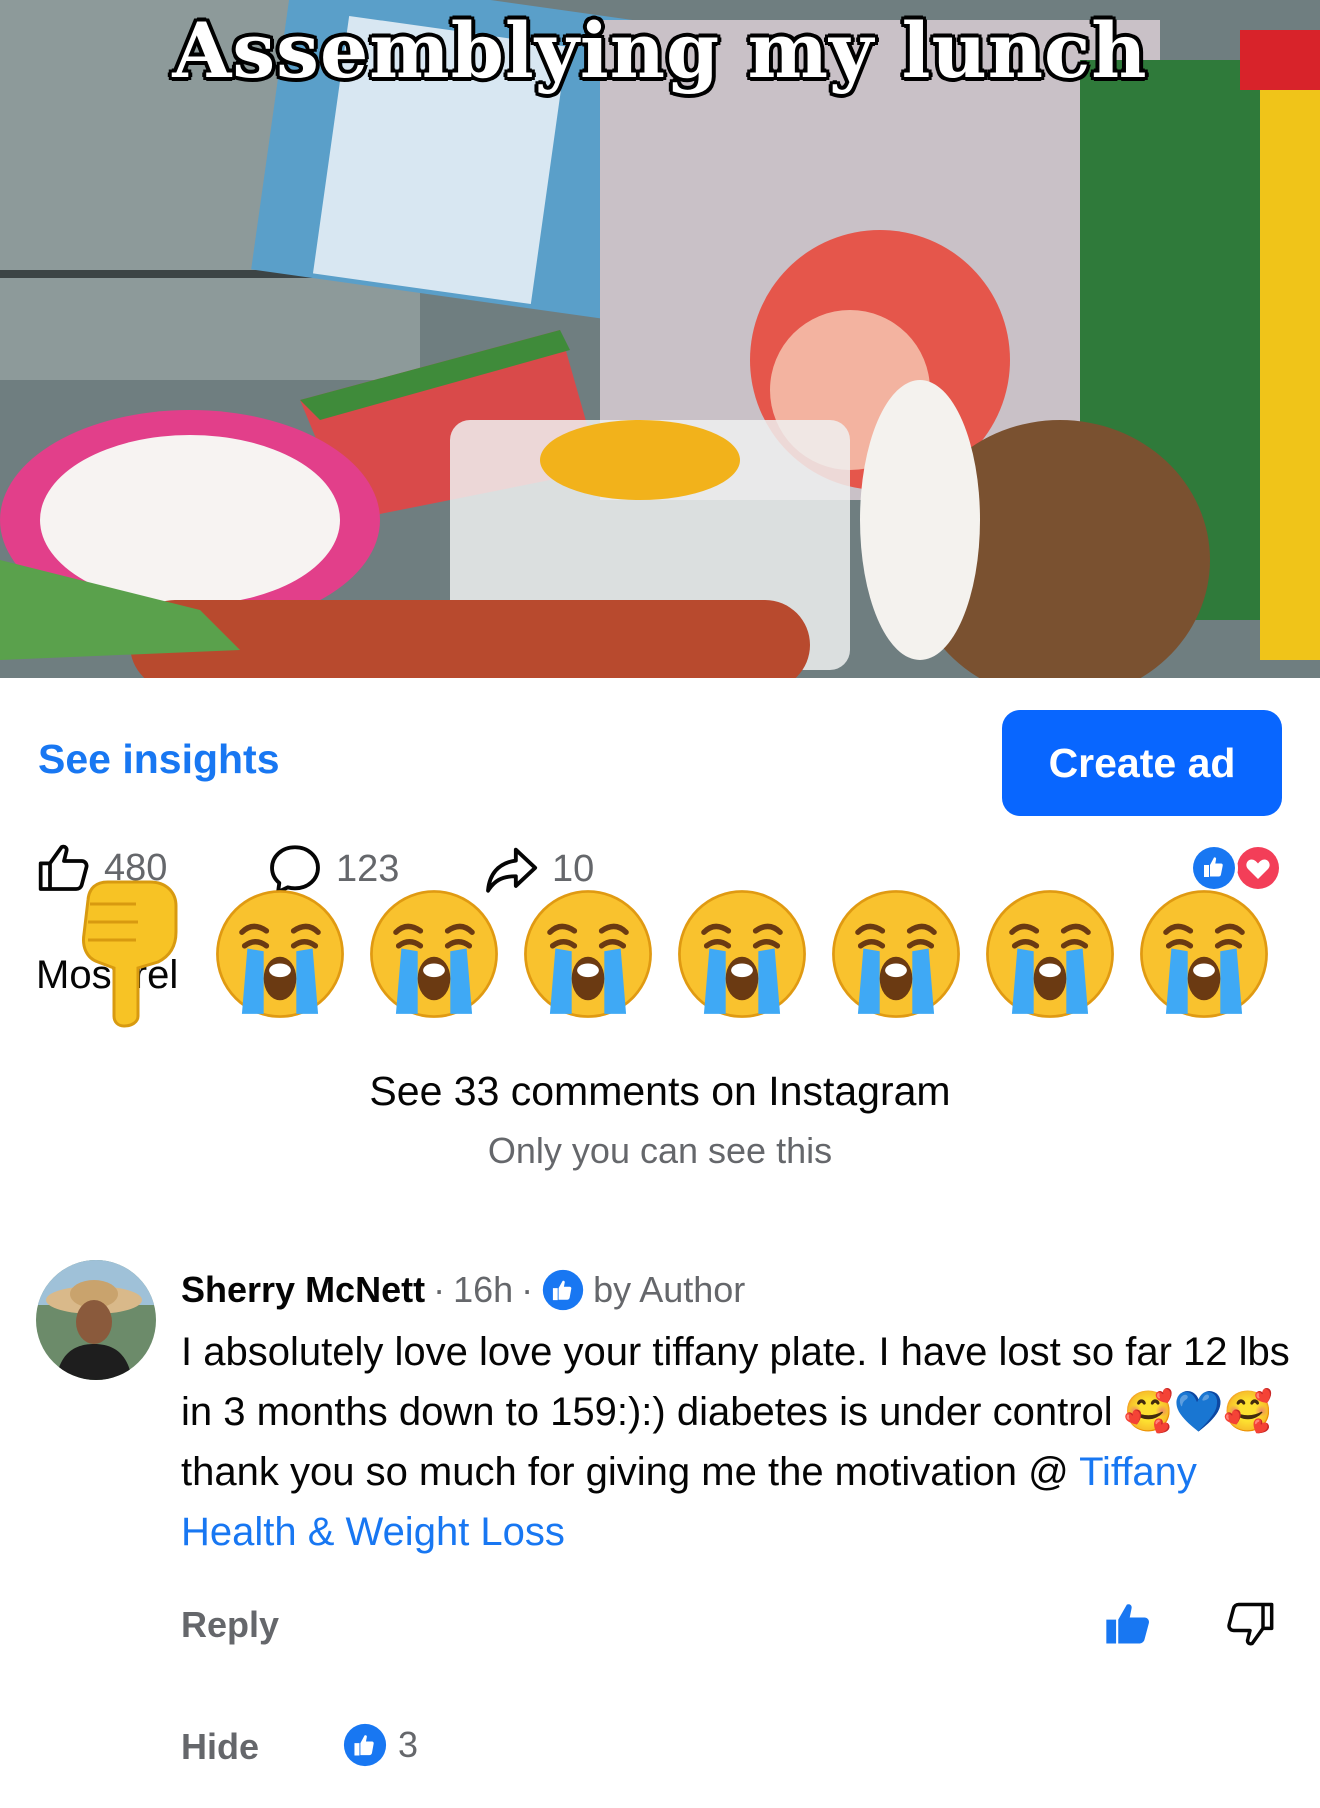 This screenshot has height=1808, width=1320. What do you see at coordinates (573, 868) in the screenshot?
I see `shares-count: 10` at bounding box center [573, 868].